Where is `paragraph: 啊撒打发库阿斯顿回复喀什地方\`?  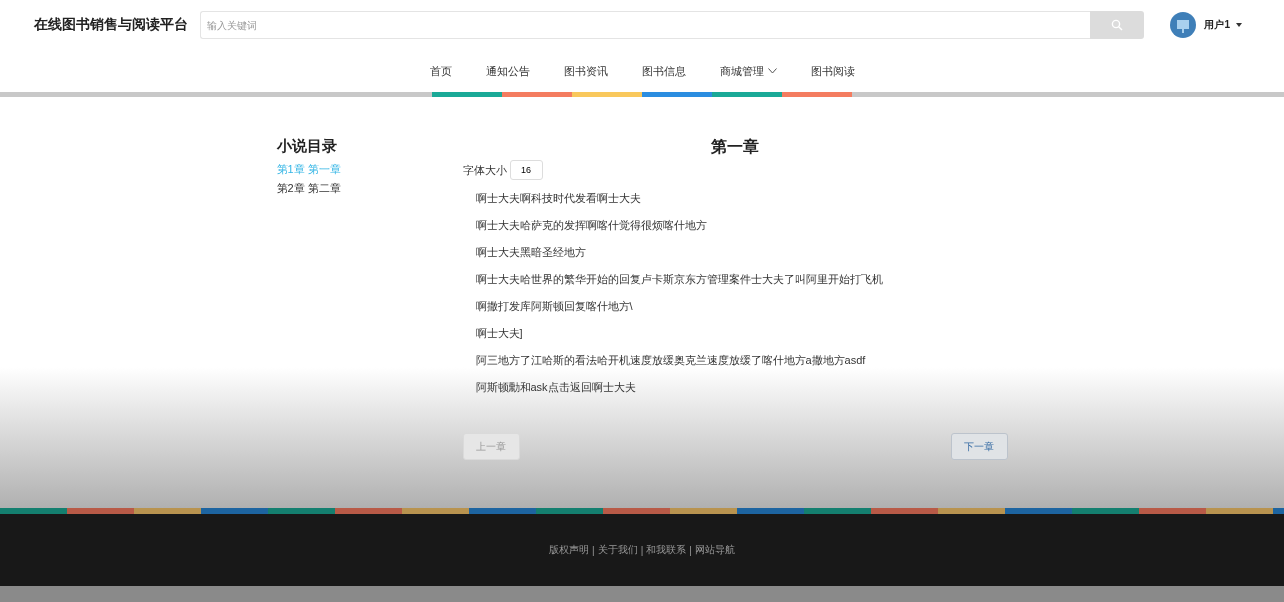
paragraph: 啊撒打发库阿斯顿回复喀什地方\ is located at coordinates (554, 306).